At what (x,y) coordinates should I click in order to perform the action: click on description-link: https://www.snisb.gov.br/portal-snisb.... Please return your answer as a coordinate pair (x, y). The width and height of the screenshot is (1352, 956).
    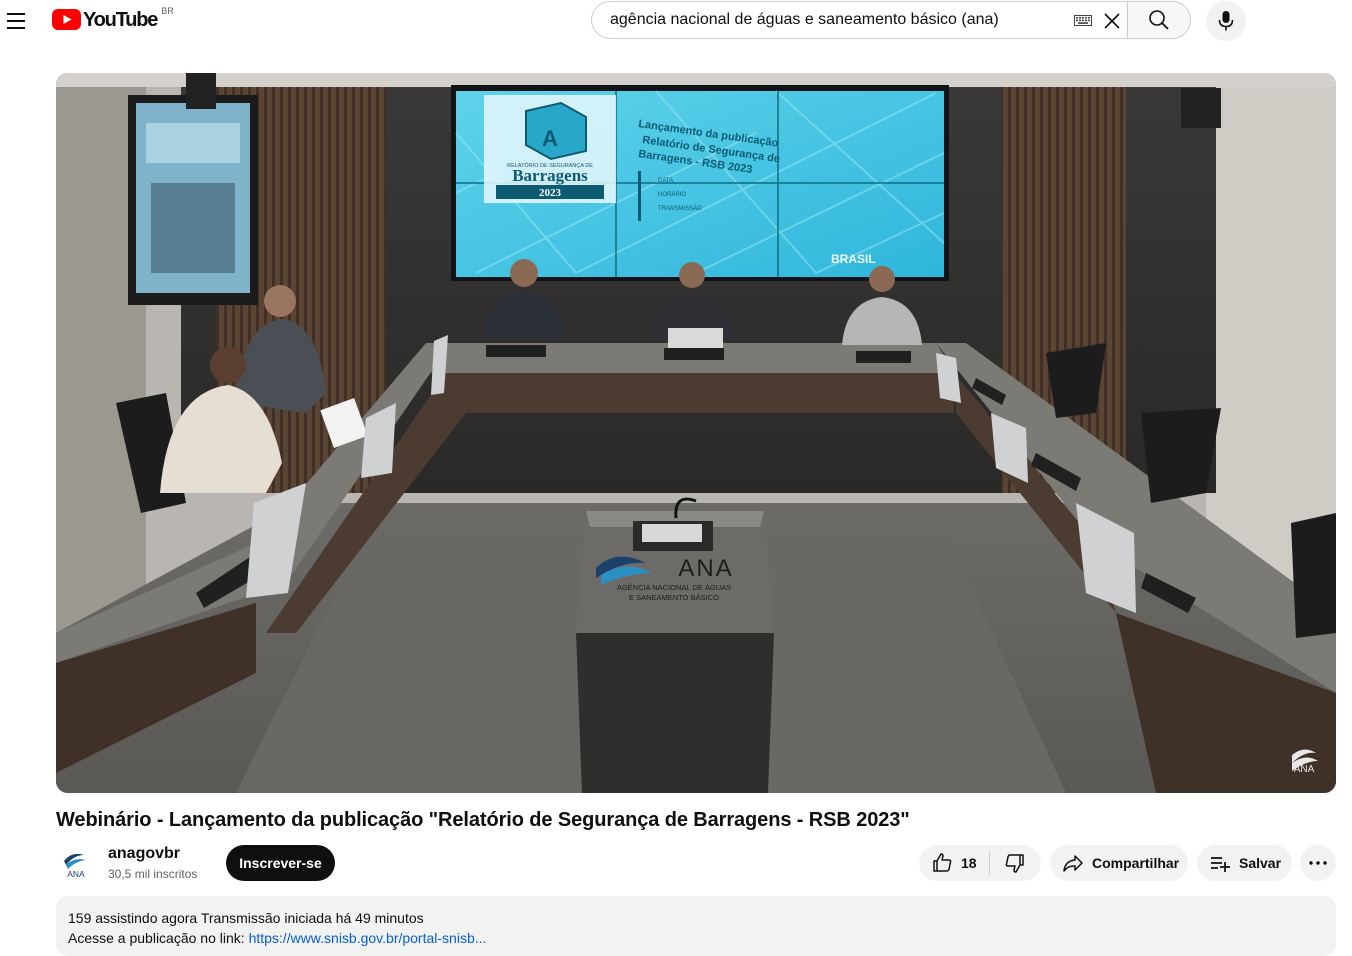
    Looking at the image, I should click on (368, 938).